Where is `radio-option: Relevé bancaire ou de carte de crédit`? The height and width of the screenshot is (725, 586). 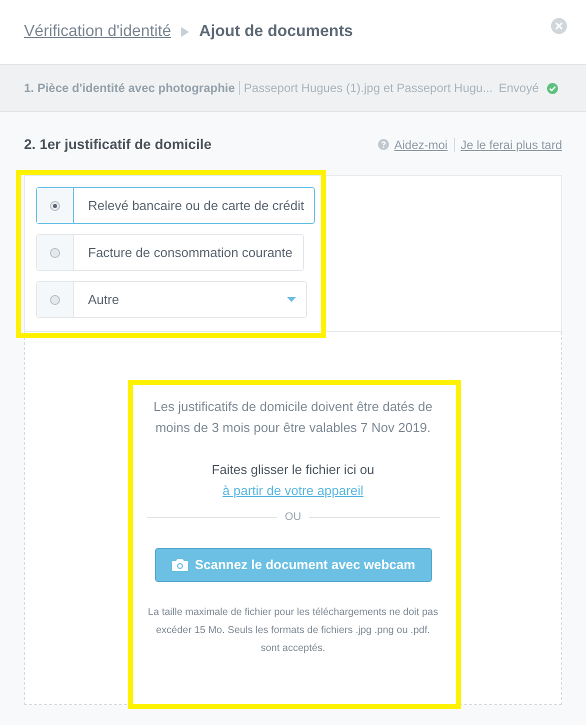 radio-option: Relevé bancaire ou de carte de crédit is located at coordinates (176, 205).